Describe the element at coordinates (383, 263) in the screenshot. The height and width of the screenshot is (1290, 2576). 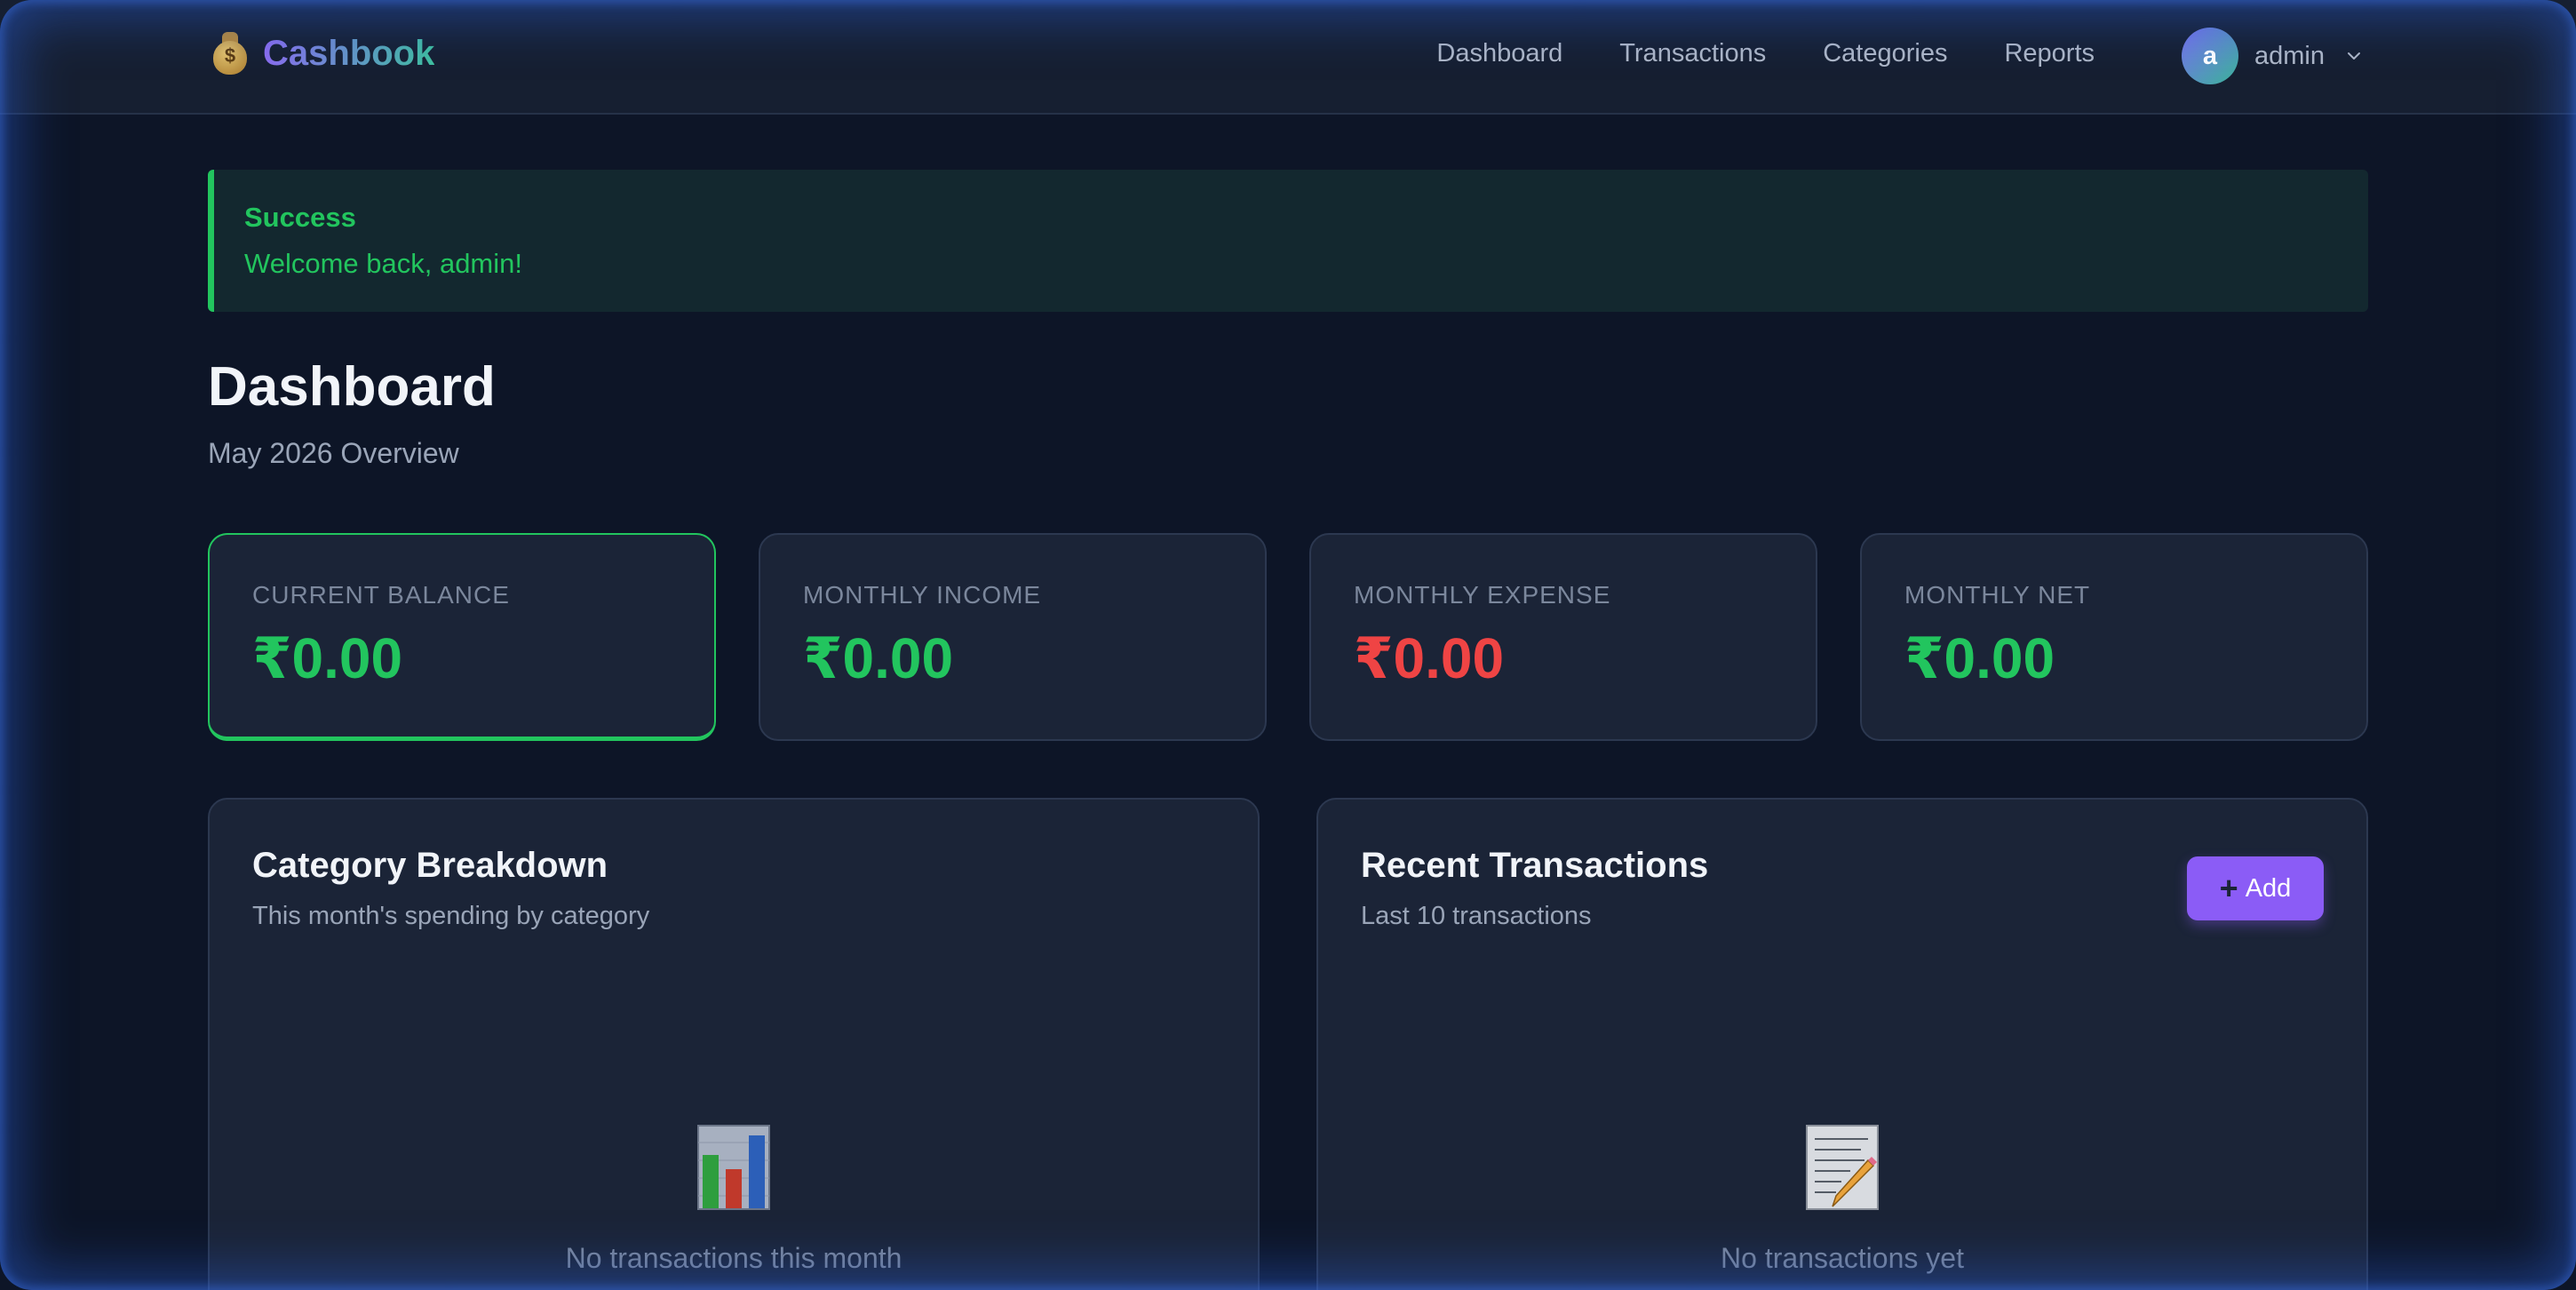
I see `alert-message: Welcome back, admin!` at that location.